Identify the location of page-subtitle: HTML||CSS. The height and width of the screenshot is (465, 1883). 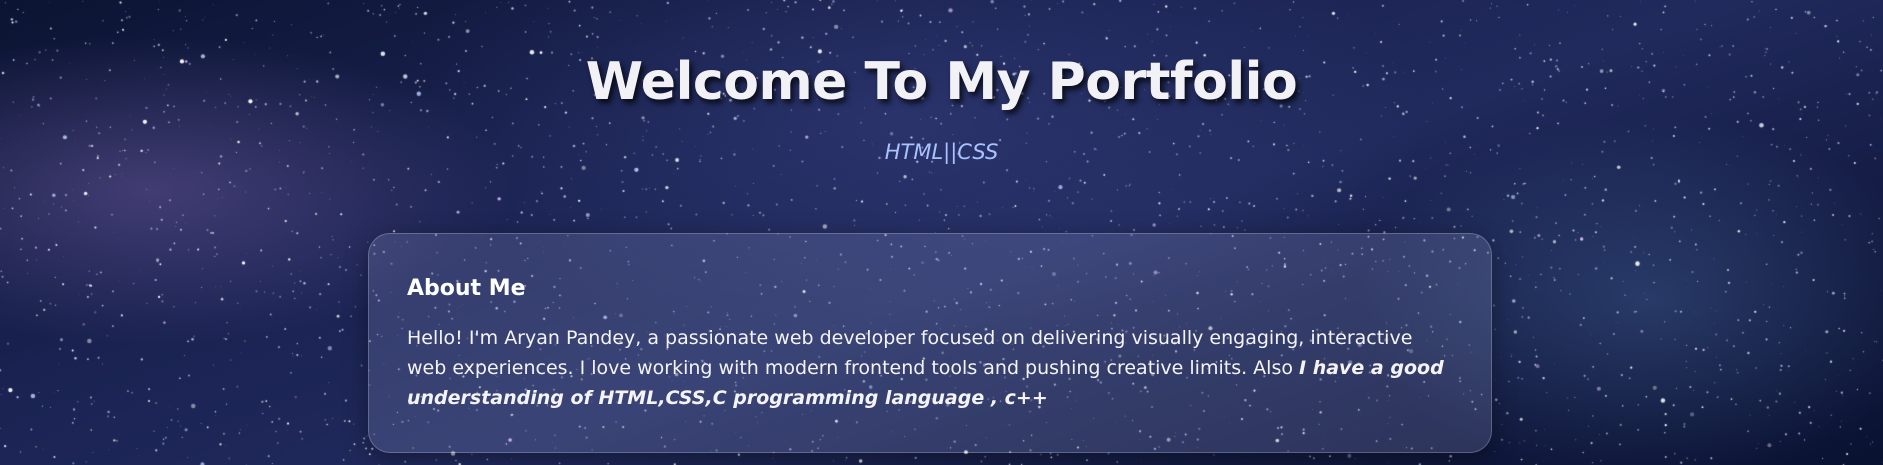
(941, 152).